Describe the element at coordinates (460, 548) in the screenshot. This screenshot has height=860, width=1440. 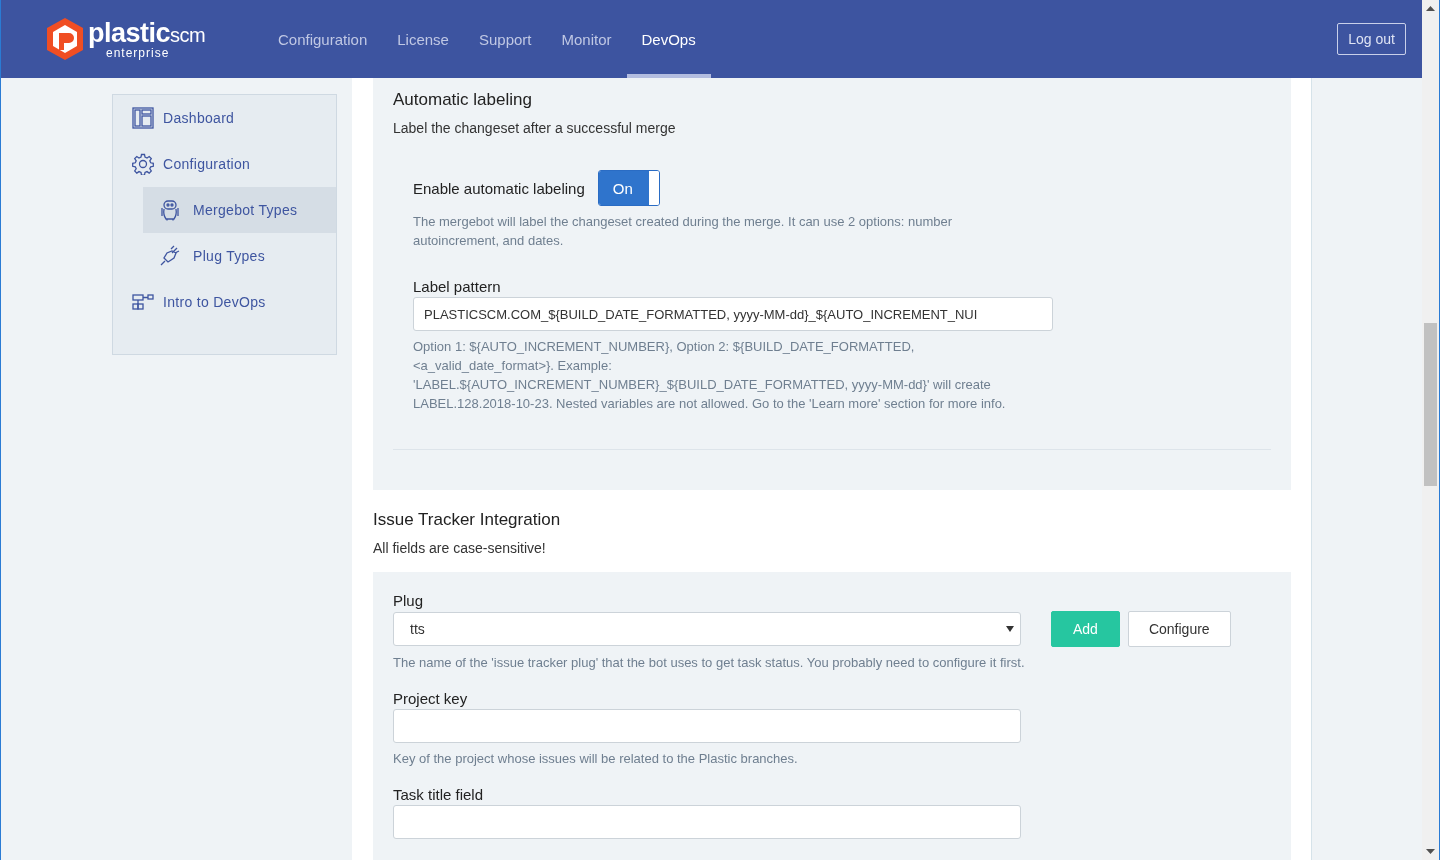
I see `section-description: All fields are case-sensitive!` at that location.